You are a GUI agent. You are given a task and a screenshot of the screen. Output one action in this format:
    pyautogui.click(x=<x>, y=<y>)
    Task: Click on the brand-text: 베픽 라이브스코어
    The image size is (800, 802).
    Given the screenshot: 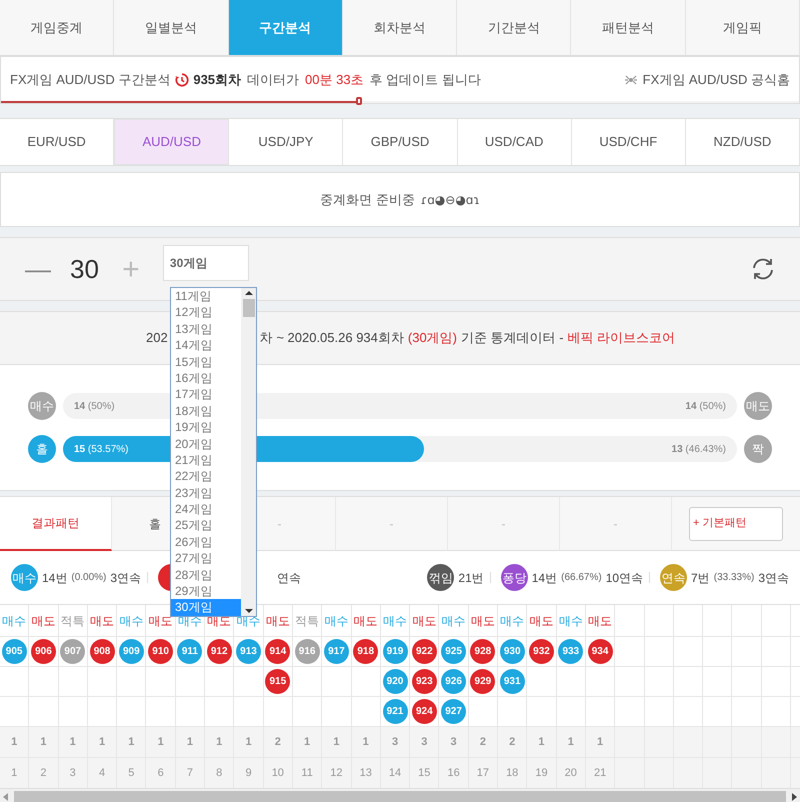 What is the action you would take?
    pyautogui.click(x=622, y=338)
    